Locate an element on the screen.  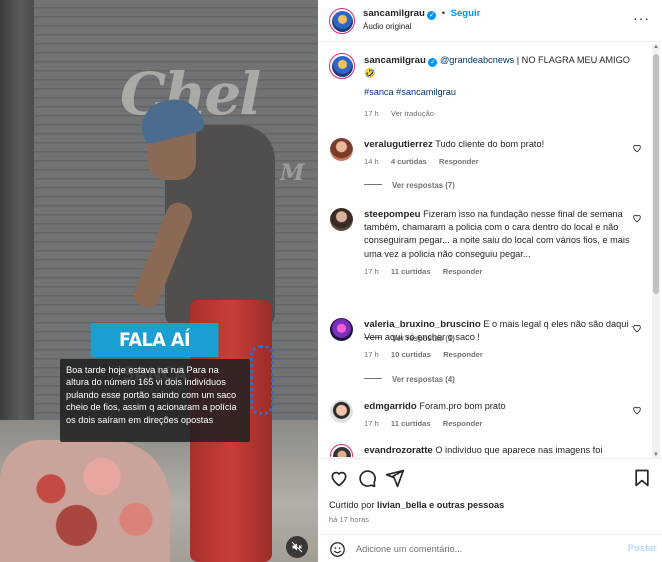
scrollbar: ▲ ▼ is located at coordinates (656, 251).